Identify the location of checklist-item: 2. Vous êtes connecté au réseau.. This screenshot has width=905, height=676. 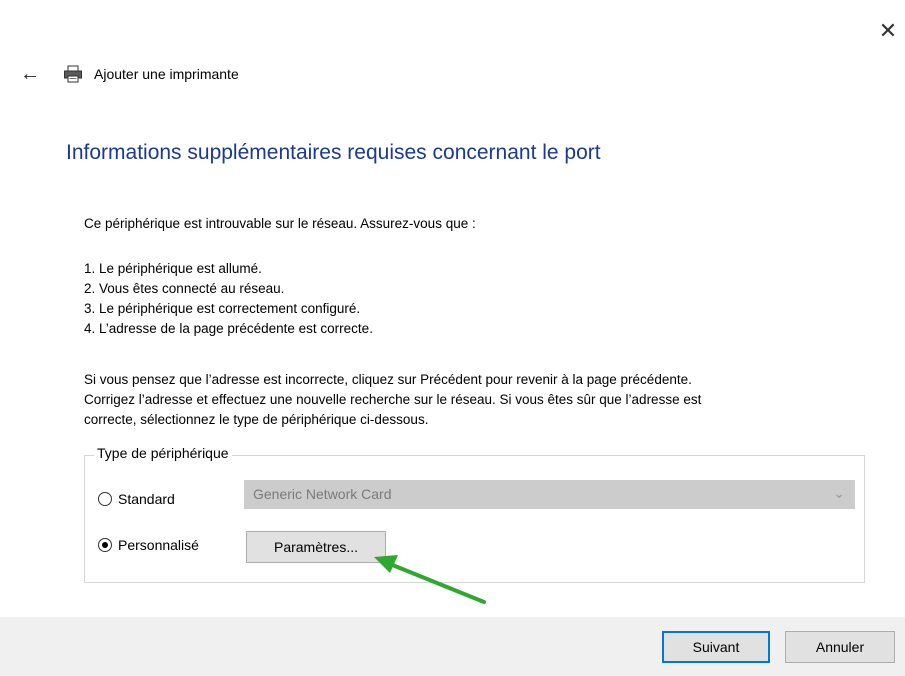
(184, 288).